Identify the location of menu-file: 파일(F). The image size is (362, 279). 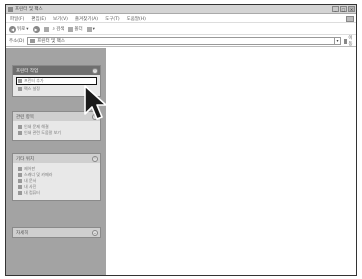
(17, 19).